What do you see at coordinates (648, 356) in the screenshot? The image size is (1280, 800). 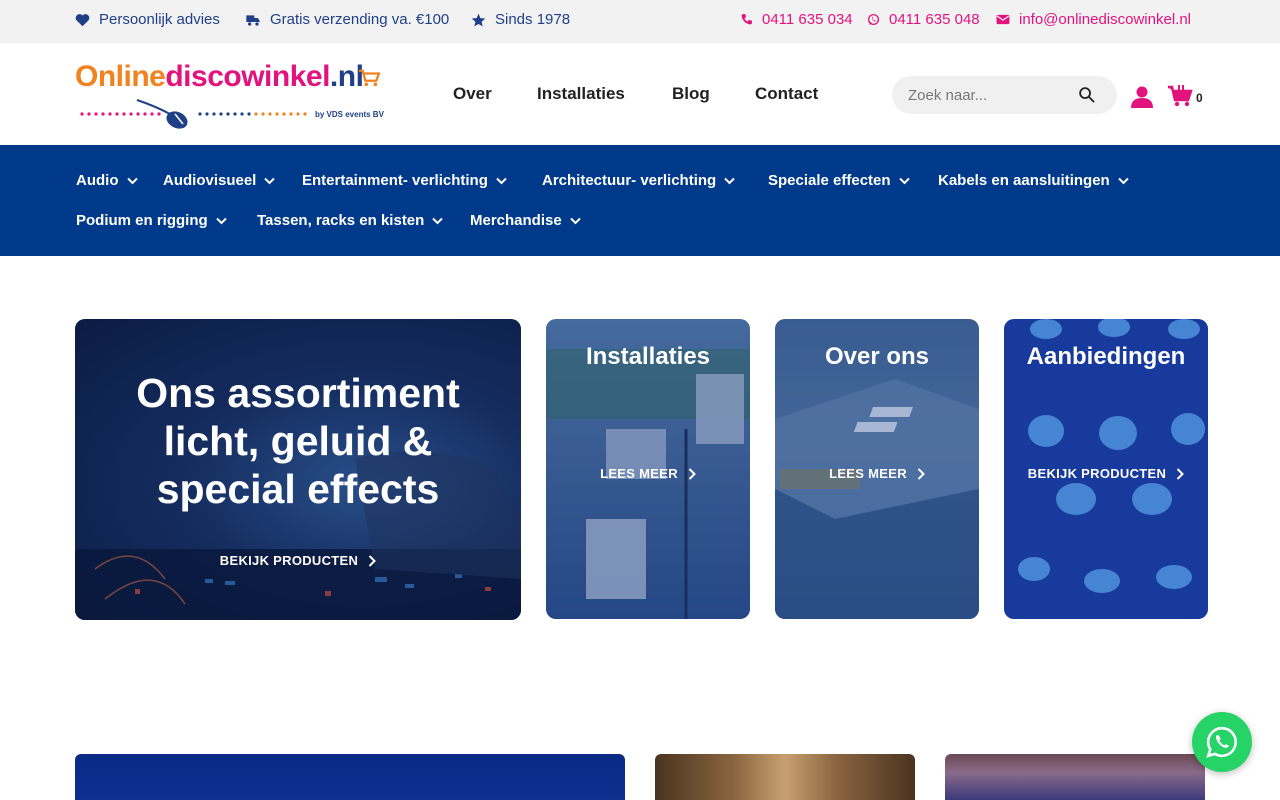 I see `card-title: Installaties` at bounding box center [648, 356].